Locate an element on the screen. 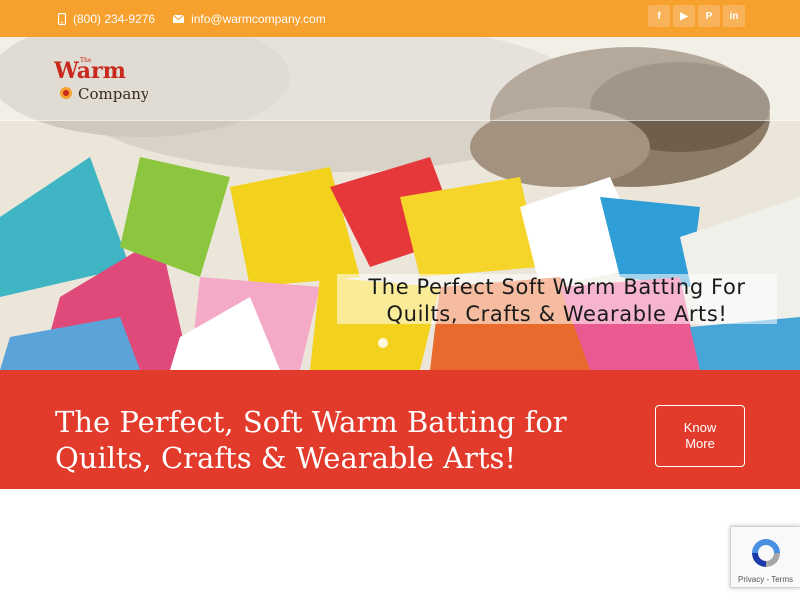 This screenshot has width=800, height=600. know-more-line-2: More is located at coordinates (700, 443).